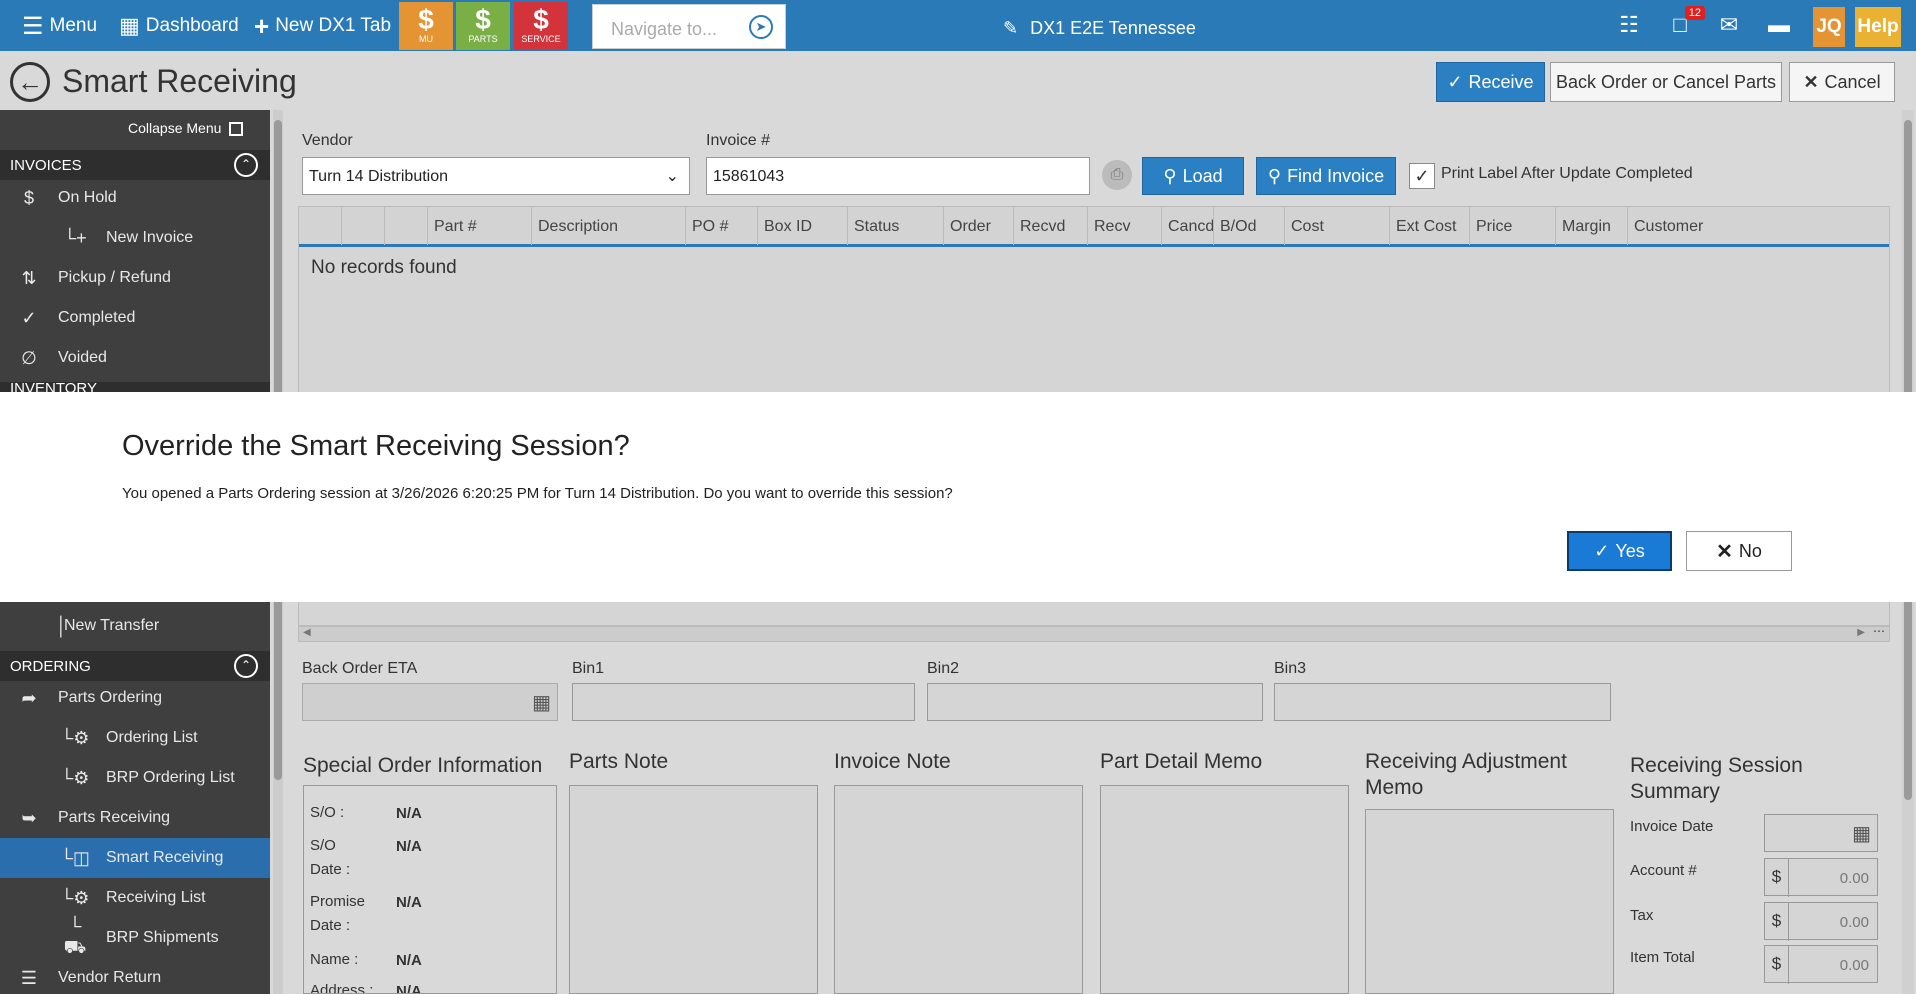 This screenshot has width=1916, height=994. I want to click on column-header: Order, so click(978, 226).